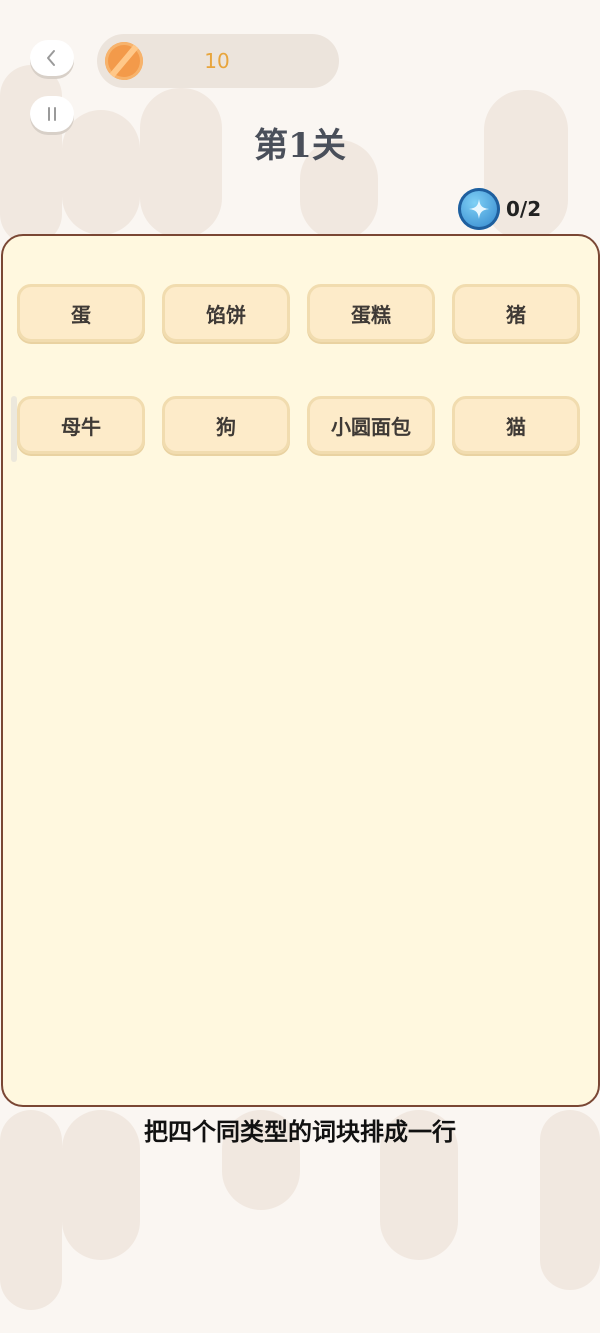 Image resolution: width=600 pixels, height=1333 pixels. I want to click on word-tile: 小圆面包, so click(371, 425).